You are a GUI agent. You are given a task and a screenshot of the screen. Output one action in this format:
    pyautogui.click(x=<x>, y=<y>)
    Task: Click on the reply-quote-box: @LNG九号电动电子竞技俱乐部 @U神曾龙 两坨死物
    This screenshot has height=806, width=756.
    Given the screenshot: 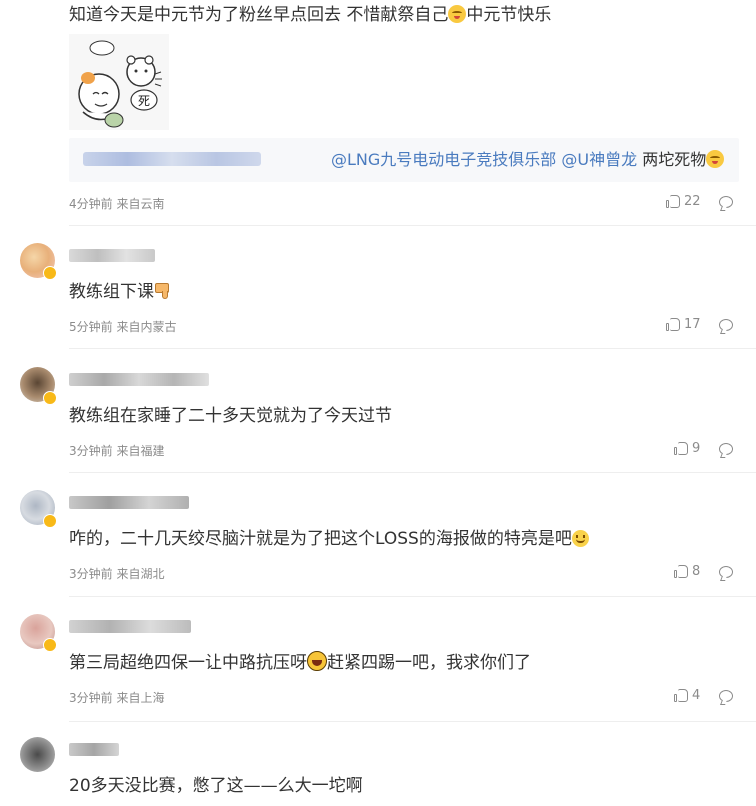 What is the action you would take?
    pyautogui.click(x=404, y=160)
    